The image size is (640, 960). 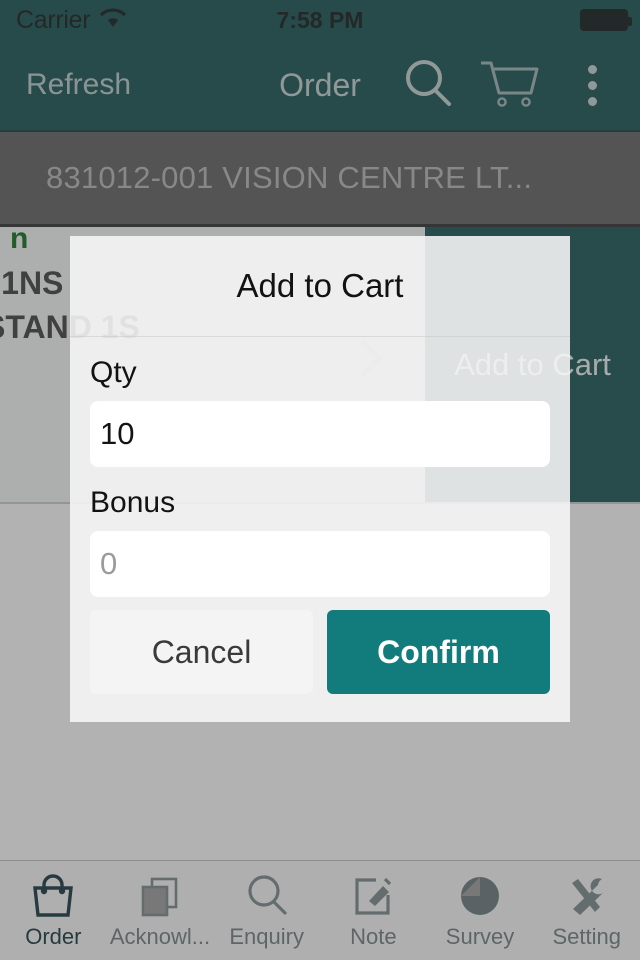 I want to click on bonus-label: Bonus, so click(x=133, y=502).